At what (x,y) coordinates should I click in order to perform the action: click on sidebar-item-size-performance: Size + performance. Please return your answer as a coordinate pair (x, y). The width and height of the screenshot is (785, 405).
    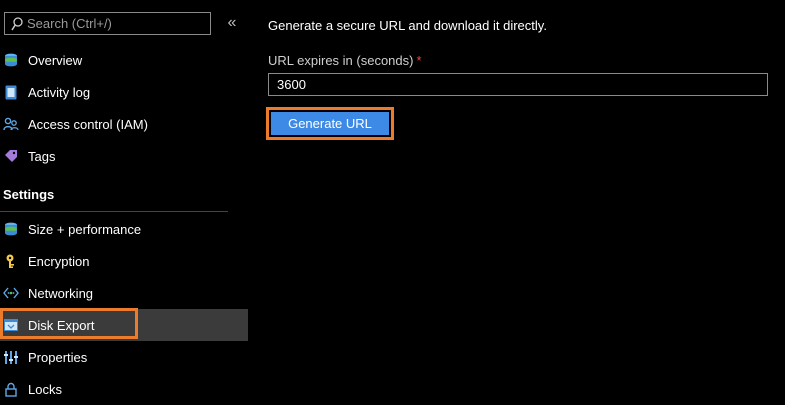
    Looking at the image, I should click on (124, 229).